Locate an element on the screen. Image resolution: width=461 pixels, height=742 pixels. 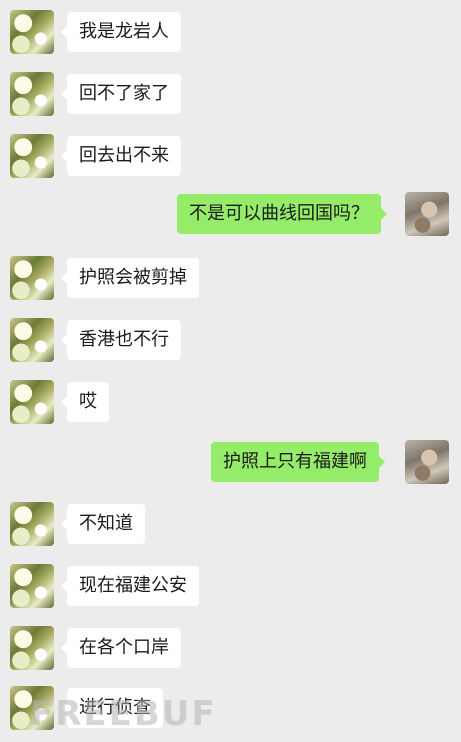
message-bubble: 我是龙岩人 is located at coordinates (121, 32).